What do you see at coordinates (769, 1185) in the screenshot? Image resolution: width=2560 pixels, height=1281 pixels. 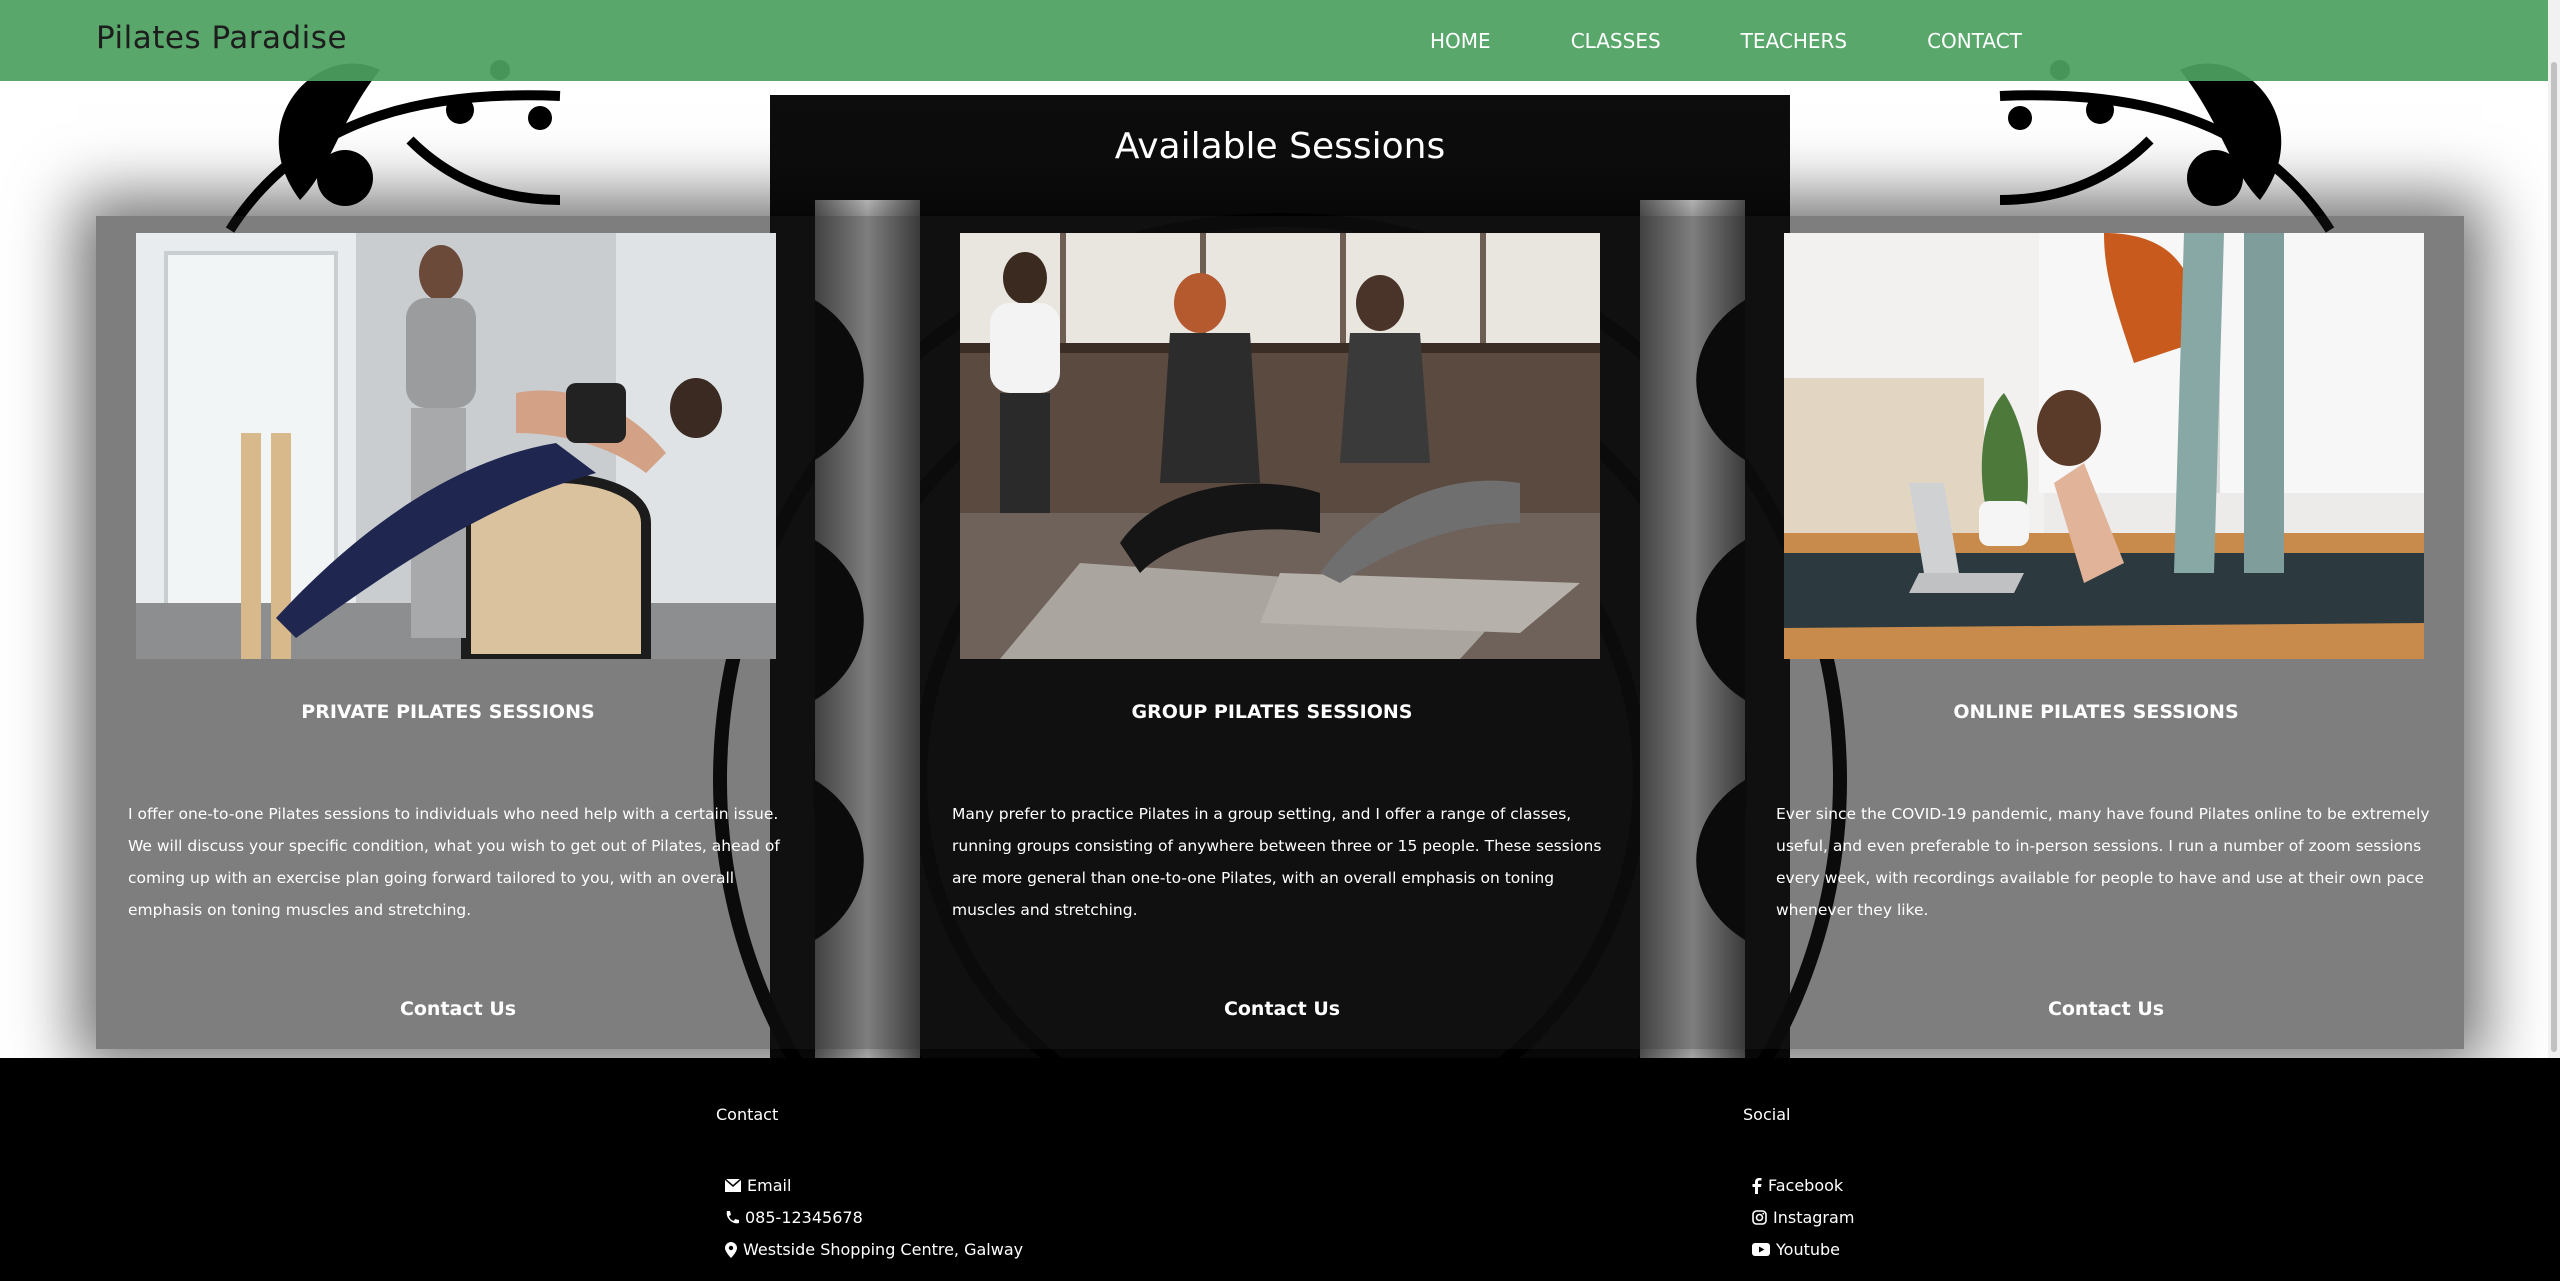 I see `footer-email-label: Email` at bounding box center [769, 1185].